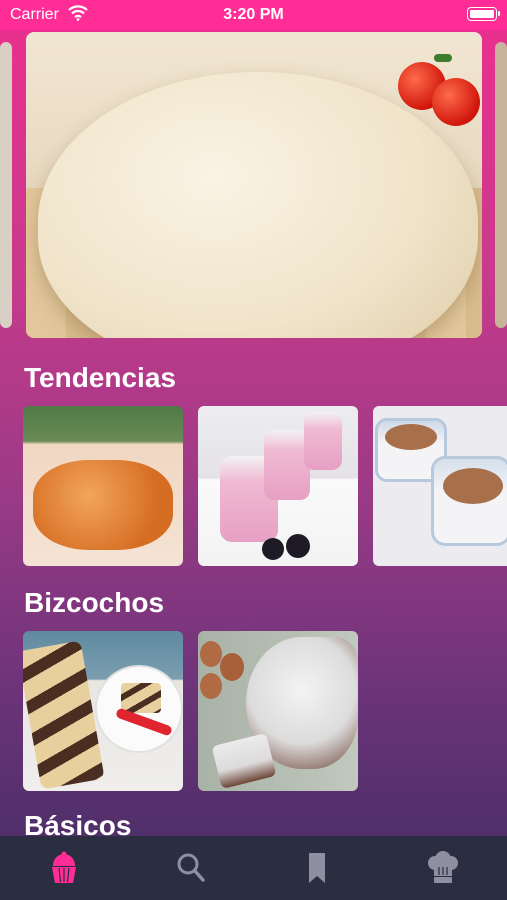  What do you see at coordinates (278, 486) in the screenshot?
I see `recipe-card-berry-yogurt-cups` at bounding box center [278, 486].